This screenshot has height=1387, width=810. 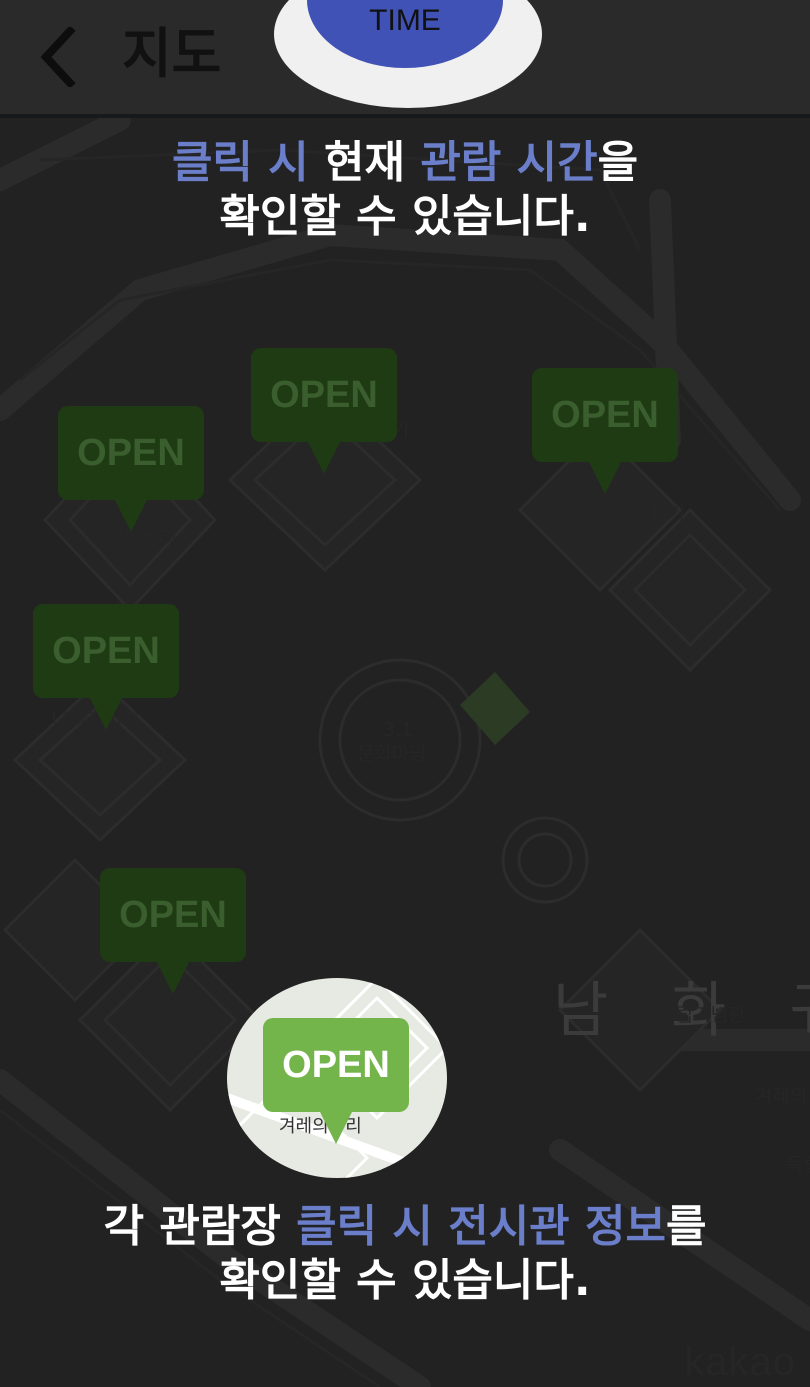 What do you see at coordinates (781, 1096) in the screenshot?
I see `map-label-gyeore-edge: 겨레의` at bounding box center [781, 1096].